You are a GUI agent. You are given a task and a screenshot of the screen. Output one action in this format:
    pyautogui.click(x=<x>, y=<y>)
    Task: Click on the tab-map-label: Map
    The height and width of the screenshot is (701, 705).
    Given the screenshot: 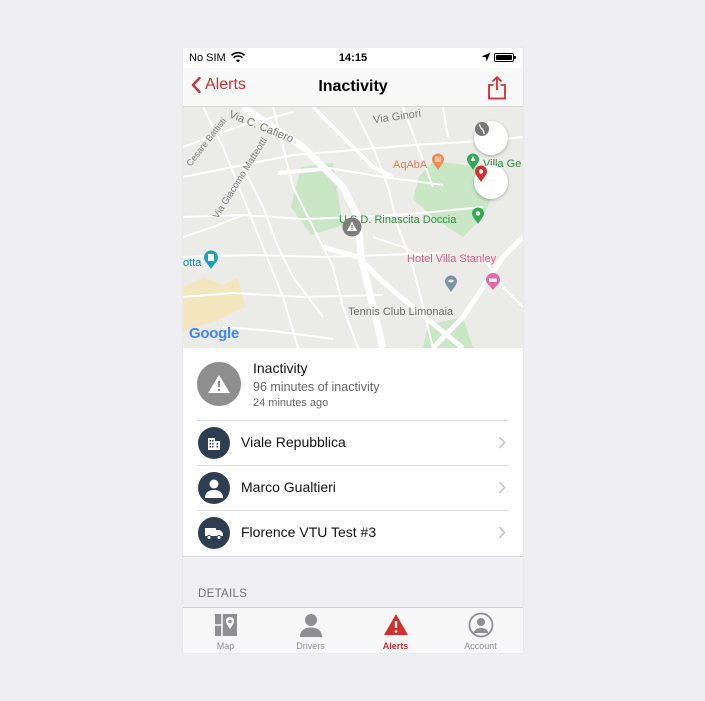 What is the action you would take?
    pyautogui.click(x=225, y=646)
    